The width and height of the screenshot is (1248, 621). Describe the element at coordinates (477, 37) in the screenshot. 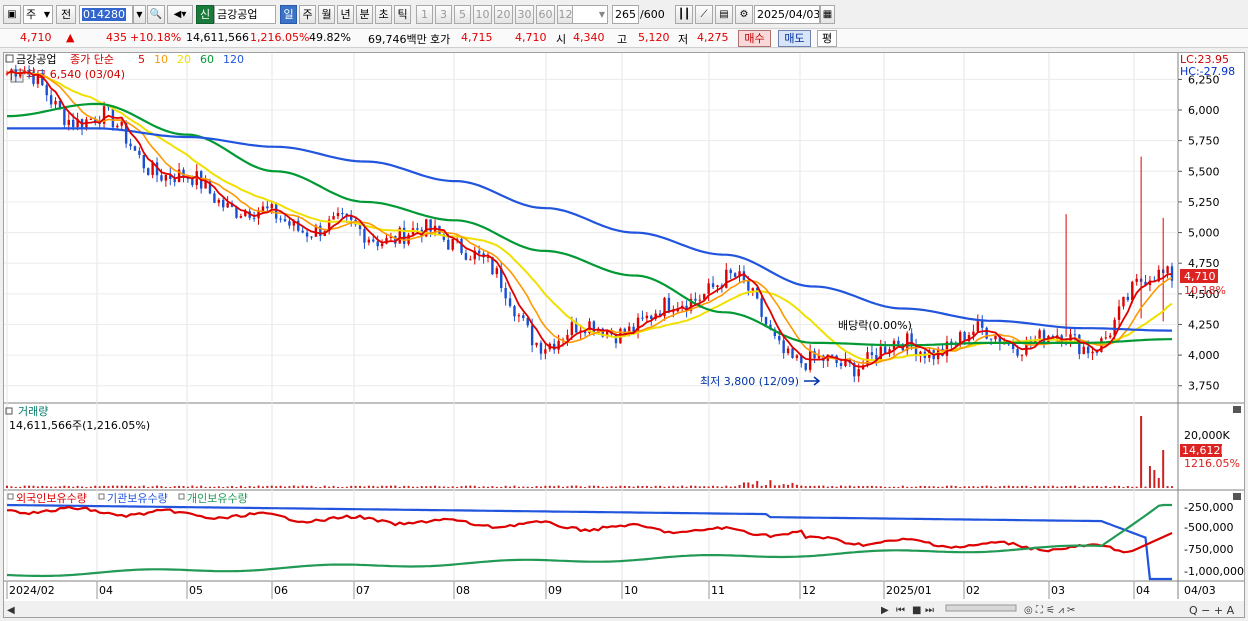

I see `hoga-ask: 4,715` at that location.